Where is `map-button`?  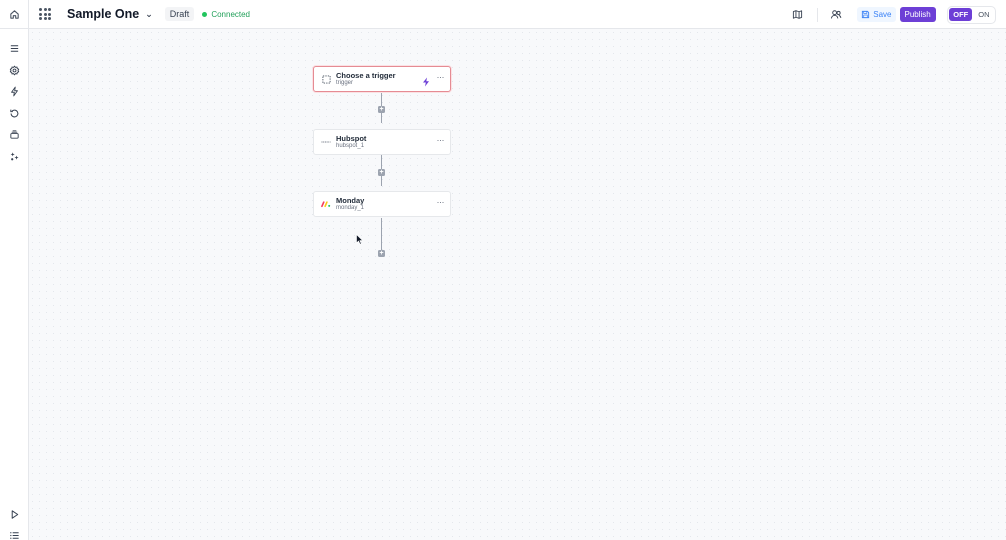
map-button is located at coordinates (797, 15).